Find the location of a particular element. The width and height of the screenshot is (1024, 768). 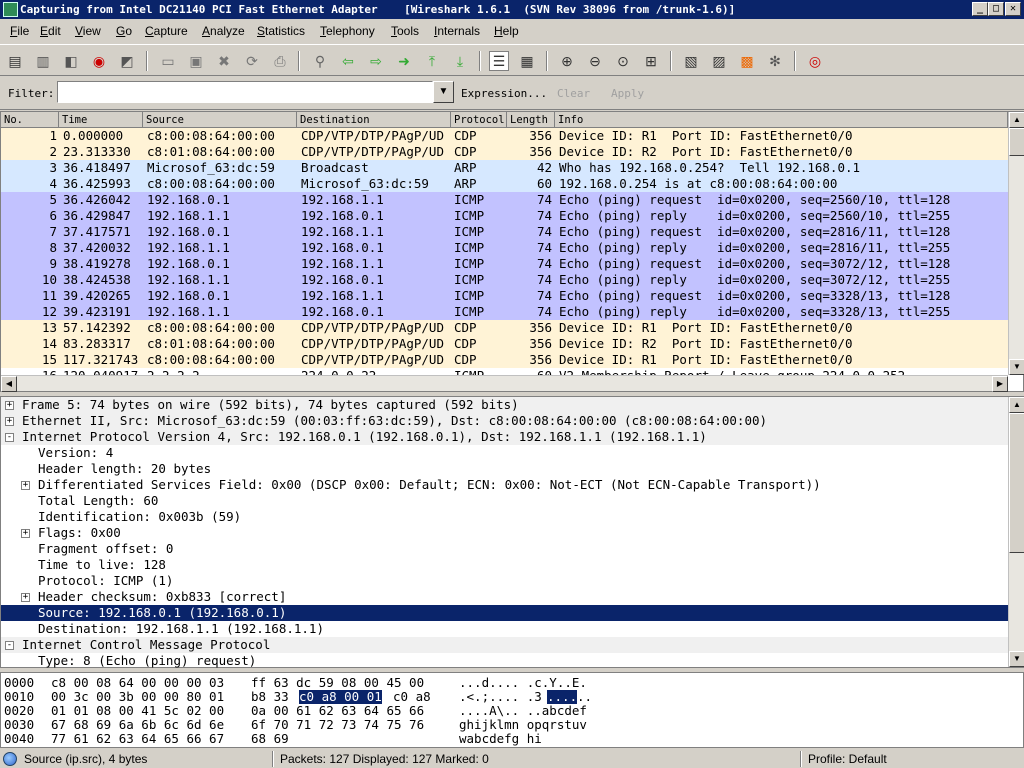

packet-list-hscrollbar: ◀ ▶ is located at coordinates (504, 383).